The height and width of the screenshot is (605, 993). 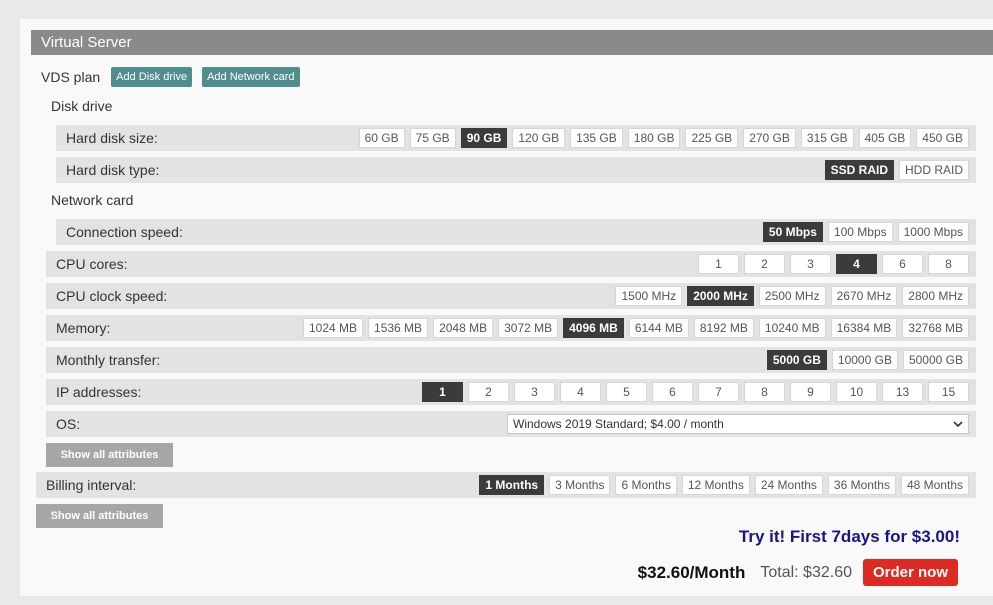 What do you see at coordinates (398, 328) in the screenshot?
I see `option-button: 1536 MB` at bounding box center [398, 328].